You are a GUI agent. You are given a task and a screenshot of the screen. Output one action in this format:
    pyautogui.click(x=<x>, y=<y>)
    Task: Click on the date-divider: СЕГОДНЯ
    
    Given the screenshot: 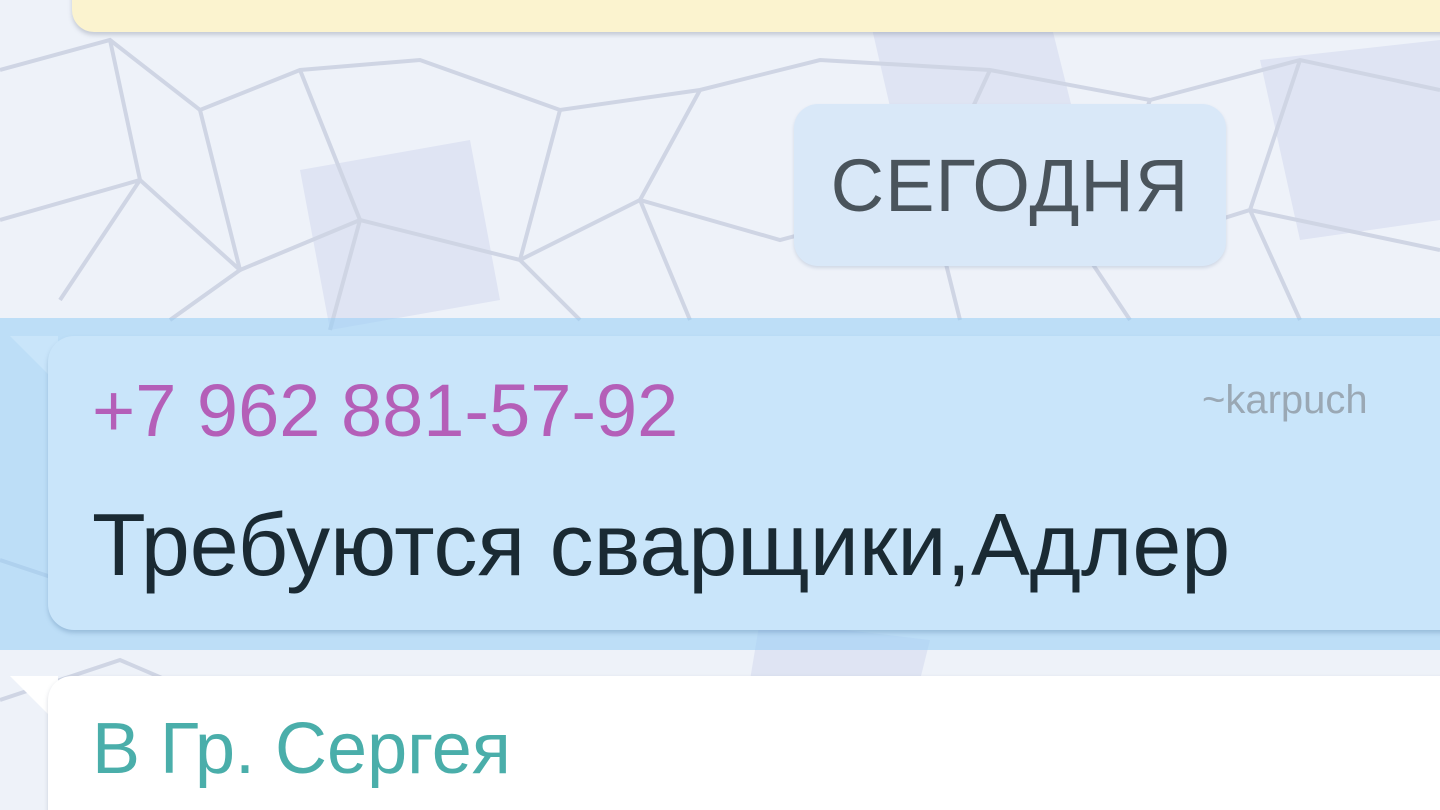 What is the action you would take?
    pyautogui.click(x=1010, y=185)
    